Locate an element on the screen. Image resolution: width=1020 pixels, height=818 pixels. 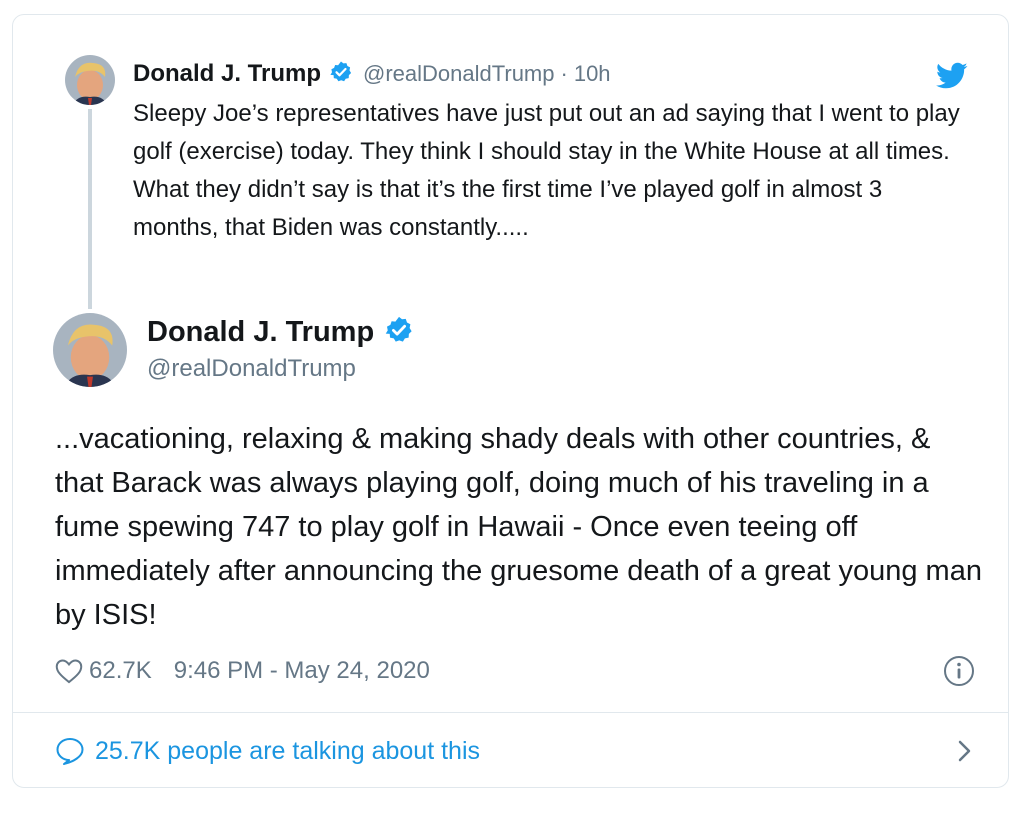
conversation-link: 25.7K people are talking about this is located at coordinates (515, 751).